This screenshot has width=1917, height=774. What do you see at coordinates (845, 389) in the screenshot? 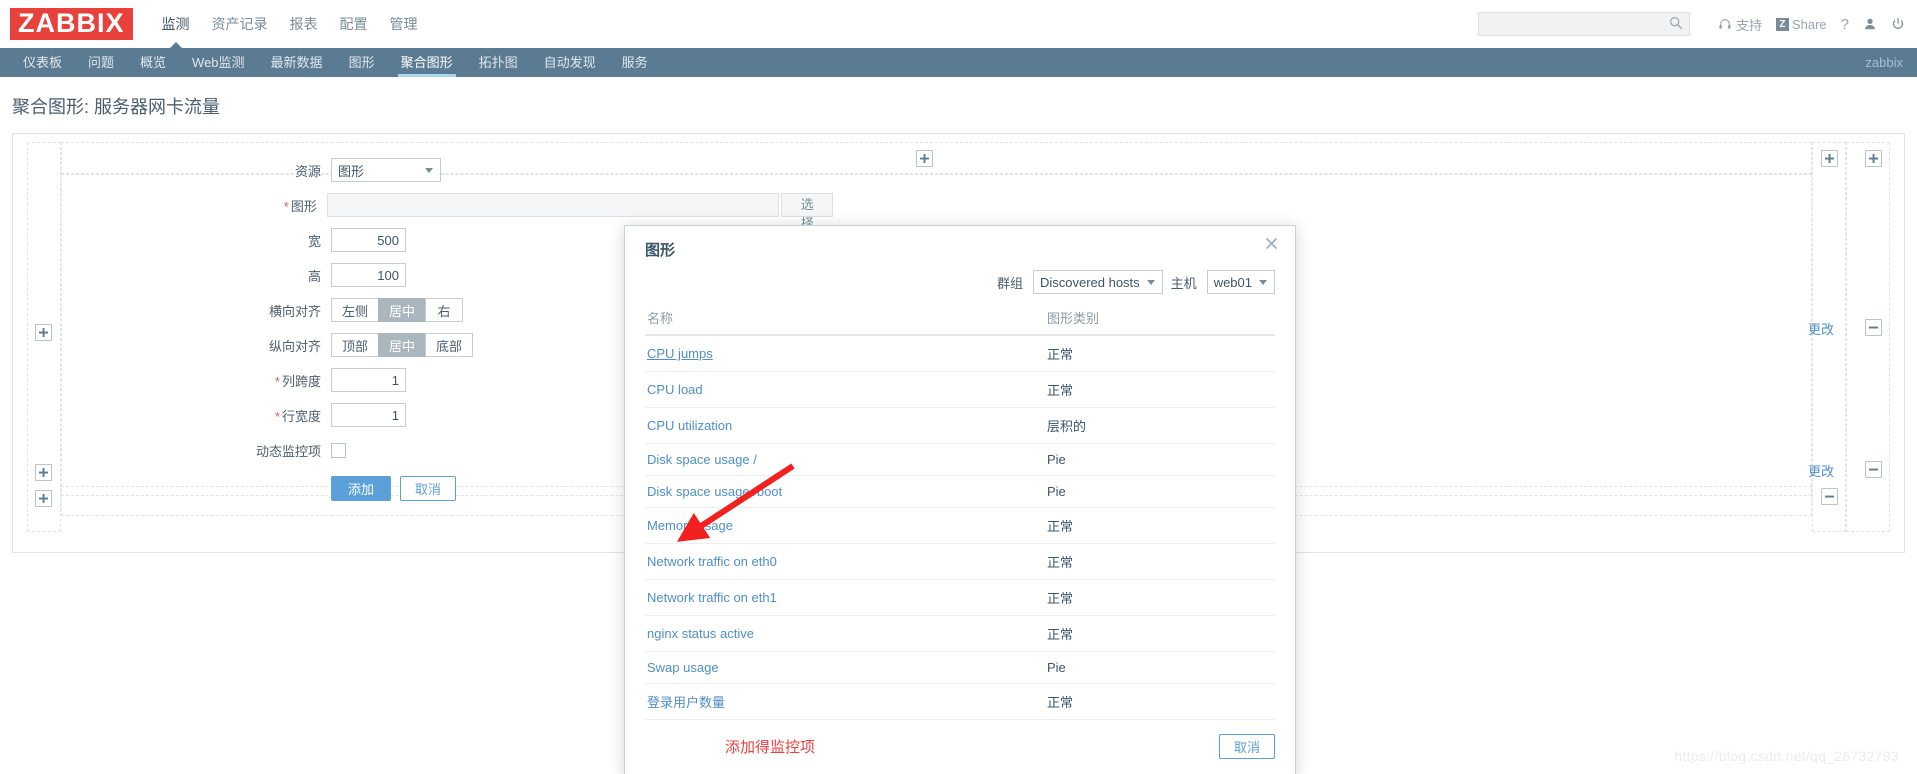
I see `graph-name-cell: CPU load` at bounding box center [845, 389].